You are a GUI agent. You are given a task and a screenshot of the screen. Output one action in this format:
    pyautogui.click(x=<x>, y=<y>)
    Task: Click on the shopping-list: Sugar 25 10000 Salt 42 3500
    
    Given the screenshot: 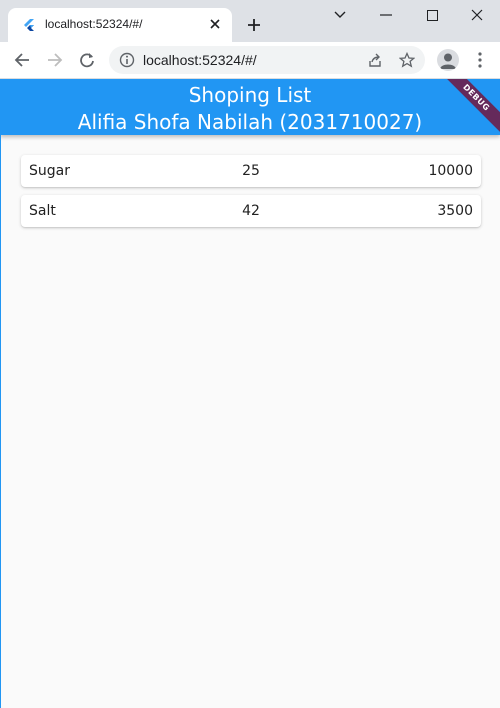 What is the action you would take?
    pyautogui.click(x=251, y=195)
    